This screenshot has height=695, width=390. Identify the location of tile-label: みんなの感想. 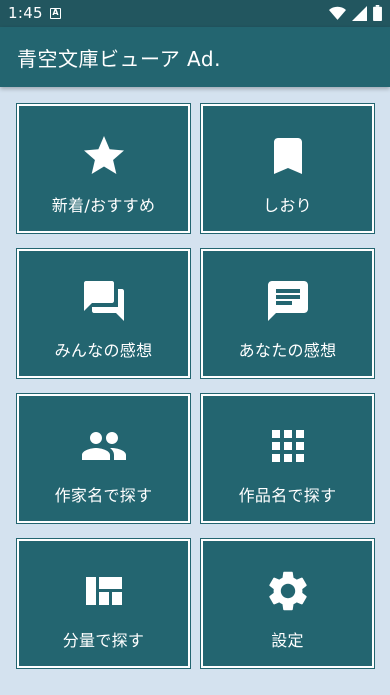
(103, 350).